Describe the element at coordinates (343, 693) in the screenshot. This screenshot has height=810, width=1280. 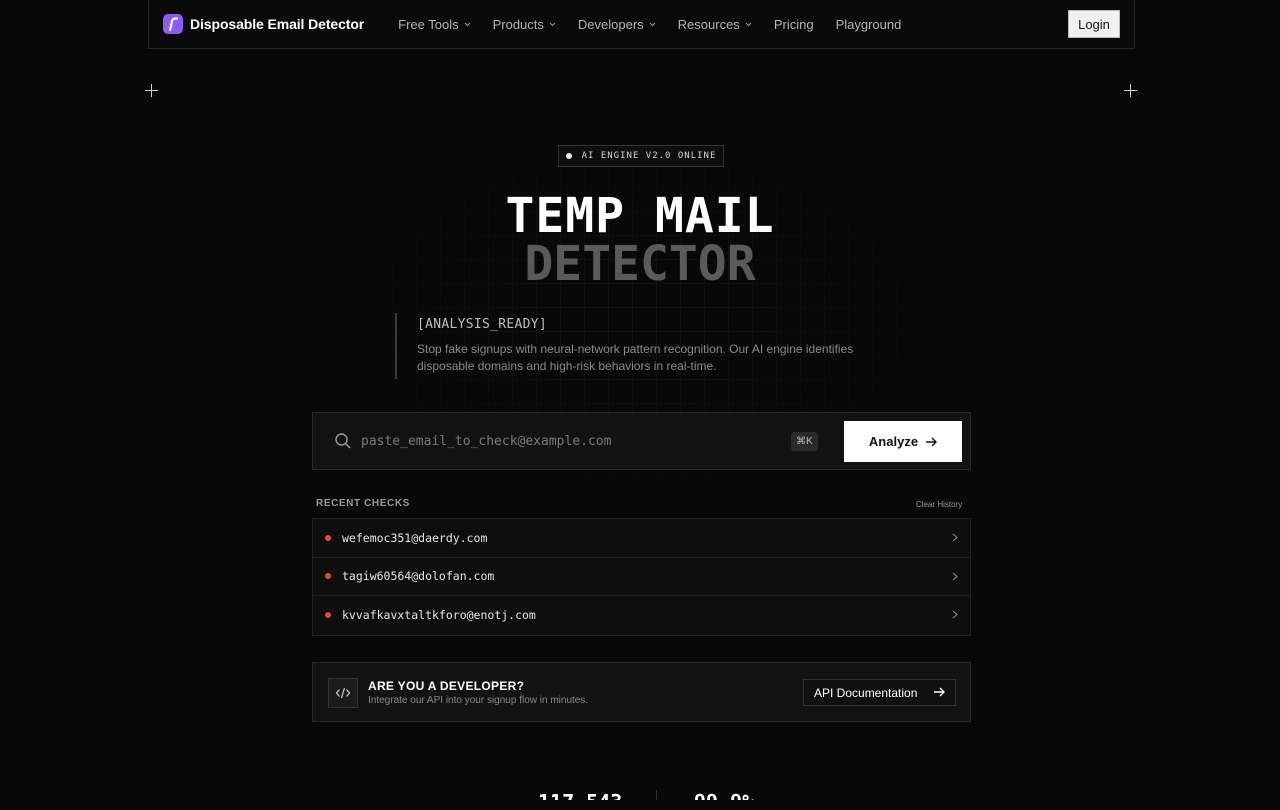
I see `code-icon` at that location.